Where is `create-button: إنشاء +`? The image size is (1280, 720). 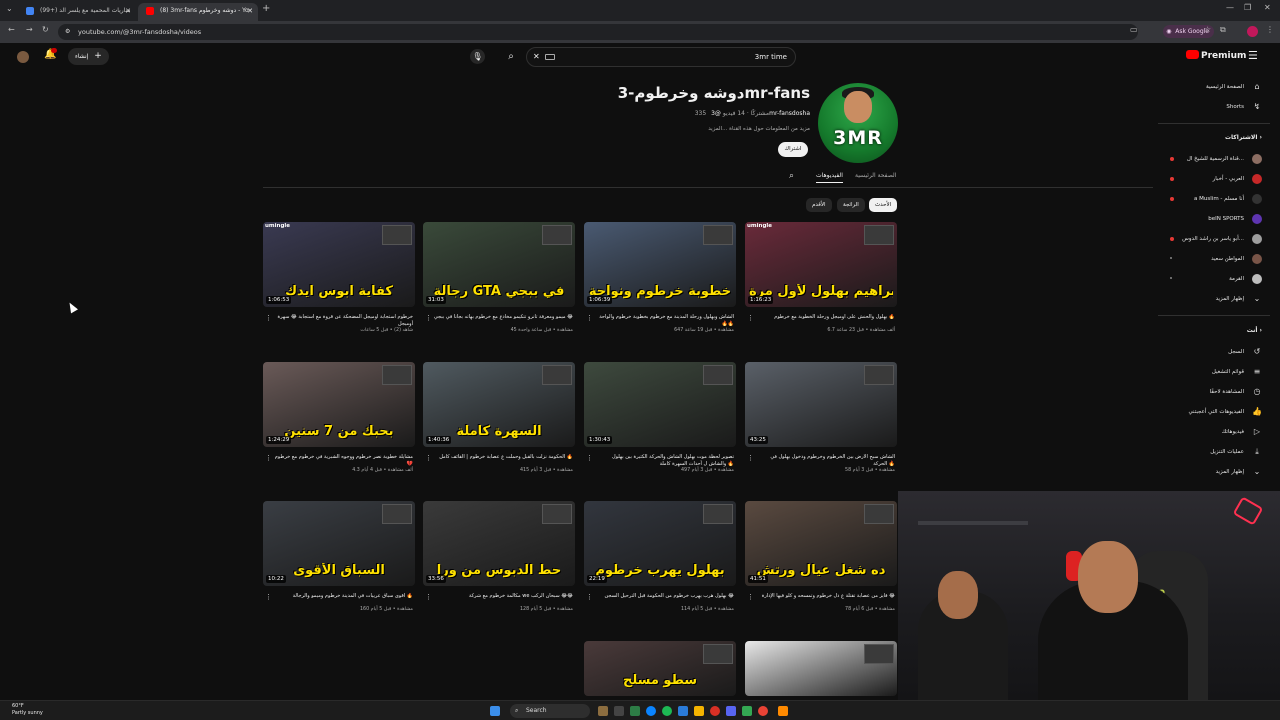
create-button: إنشاء + is located at coordinates (88, 56).